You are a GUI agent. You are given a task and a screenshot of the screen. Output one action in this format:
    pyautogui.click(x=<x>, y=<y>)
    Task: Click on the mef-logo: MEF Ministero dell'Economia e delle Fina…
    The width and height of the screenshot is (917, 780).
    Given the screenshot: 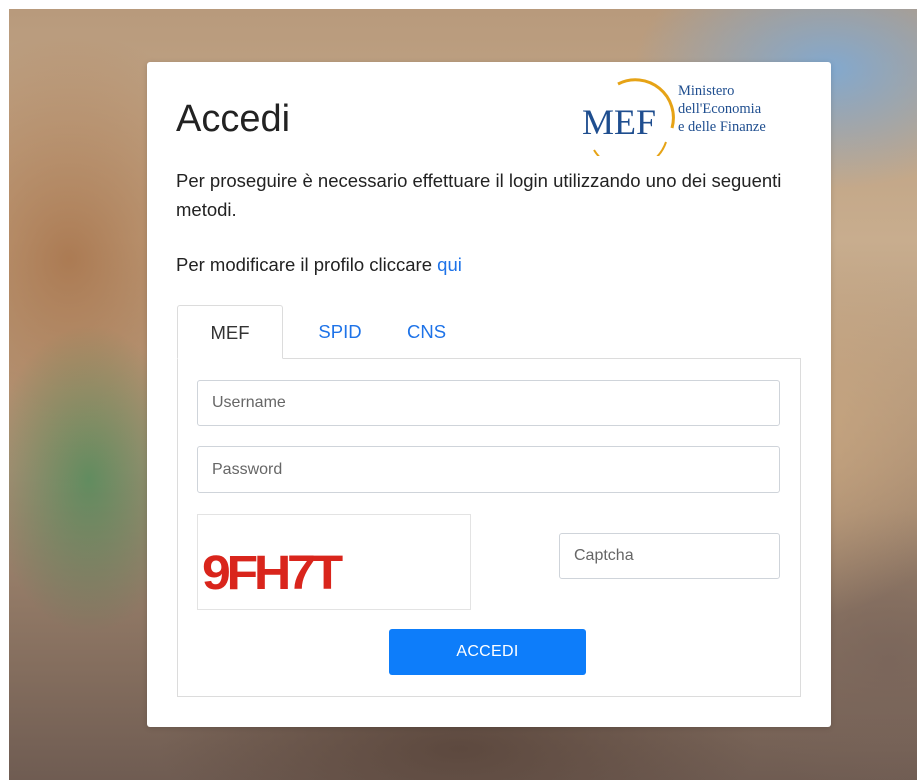 What is the action you would take?
    pyautogui.click(x=699, y=123)
    